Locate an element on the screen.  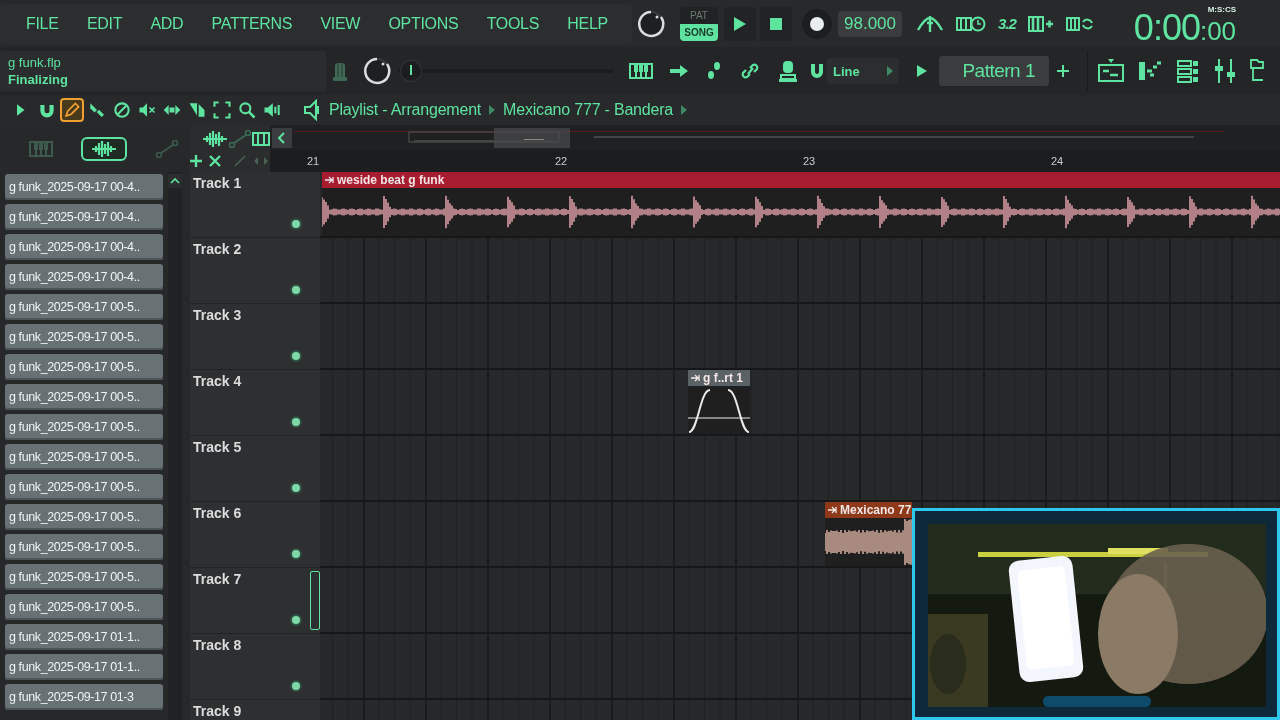
time-format-label: M:S:CS is located at coordinates (1222, 9).